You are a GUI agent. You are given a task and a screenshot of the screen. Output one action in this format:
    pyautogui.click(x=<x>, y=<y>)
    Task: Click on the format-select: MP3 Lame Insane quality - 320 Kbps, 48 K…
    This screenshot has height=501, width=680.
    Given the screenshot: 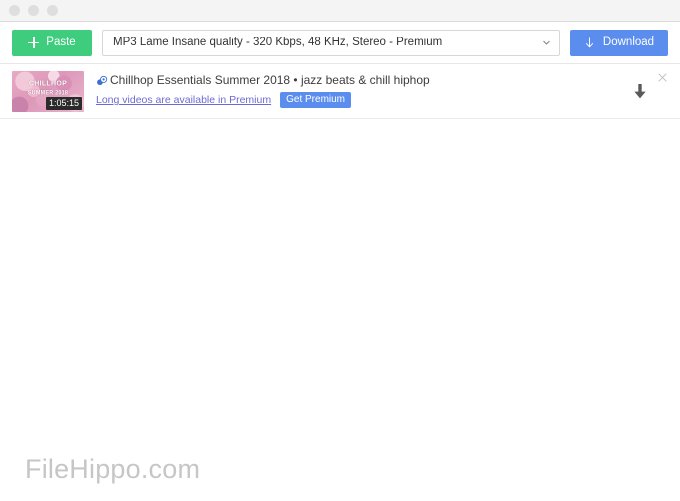 What is the action you would take?
    pyautogui.click(x=331, y=42)
    